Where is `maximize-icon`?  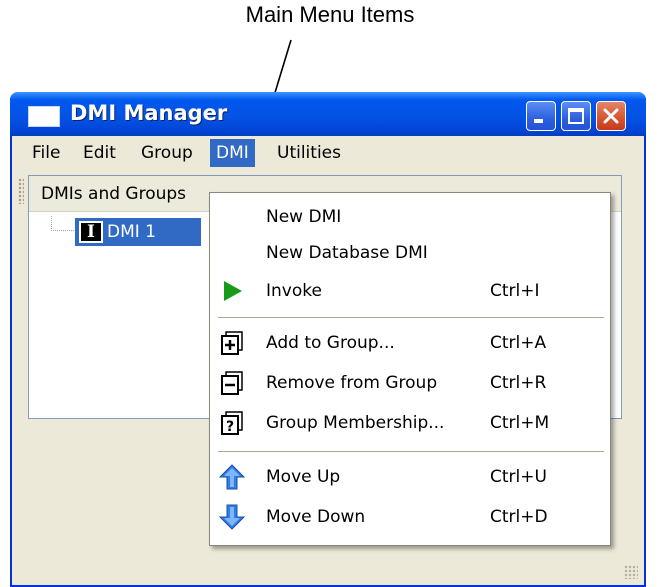 maximize-icon is located at coordinates (576, 116).